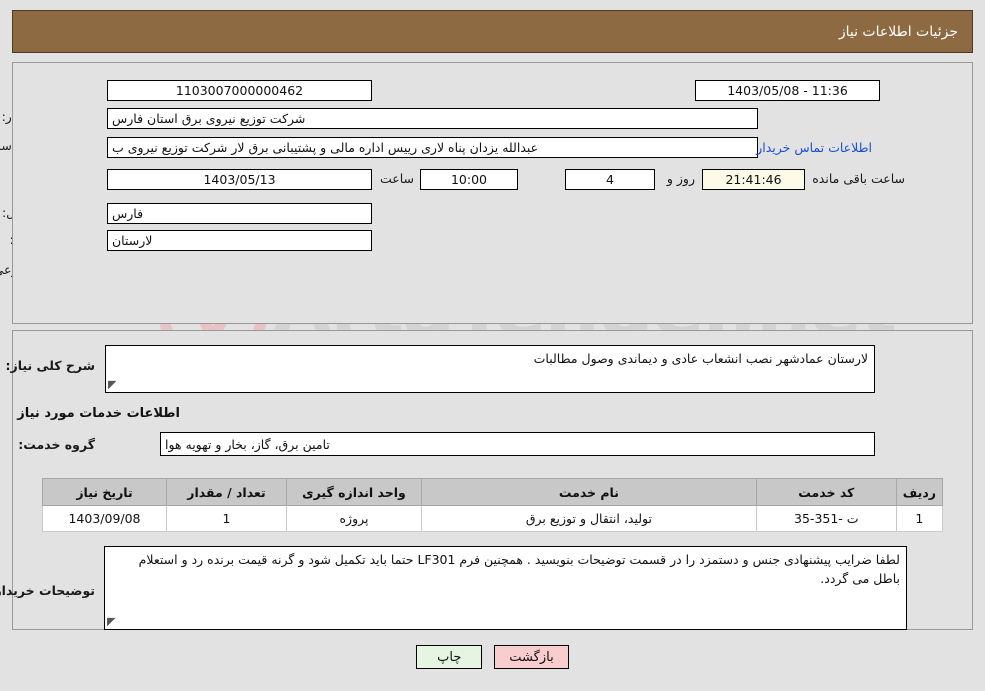 This screenshot has height=691, width=985. What do you see at coordinates (814, 147) in the screenshot?
I see `buyer-contact-link: اطلاعات تماس خریدار` at bounding box center [814, 147].